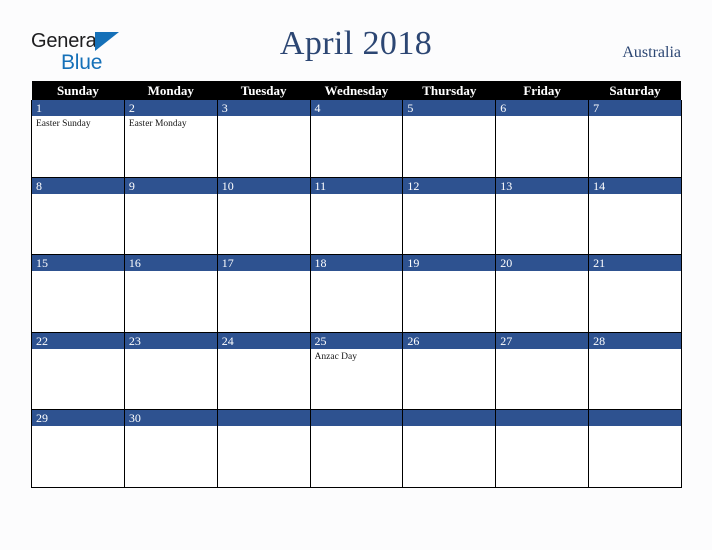 The width and height of the screenshot is (712, 550). What do you see at coordinates (542, 216) in the screenshot?
I see `calendar-day-cell: 13` at bounding box center [542, 216].